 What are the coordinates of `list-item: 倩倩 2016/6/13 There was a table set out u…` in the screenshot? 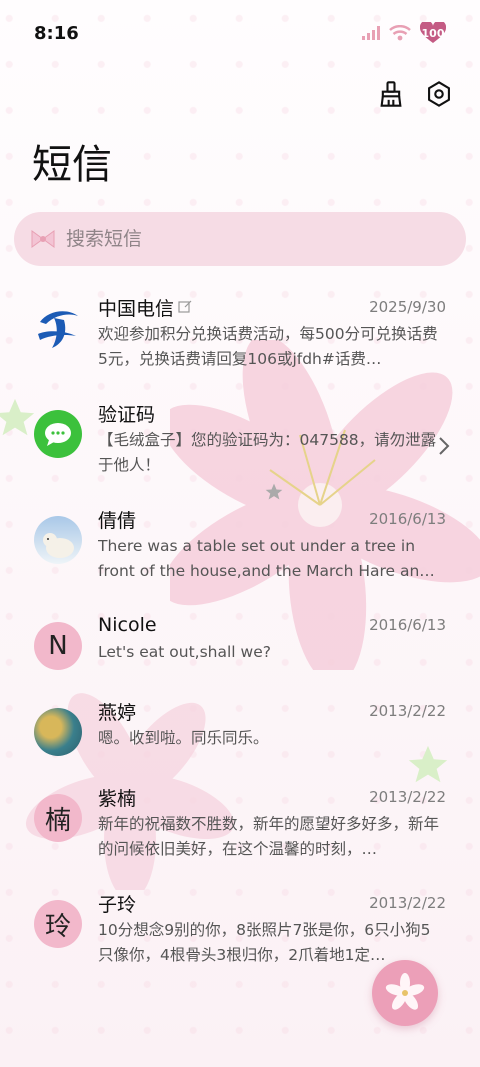 It's located at (240, 553).